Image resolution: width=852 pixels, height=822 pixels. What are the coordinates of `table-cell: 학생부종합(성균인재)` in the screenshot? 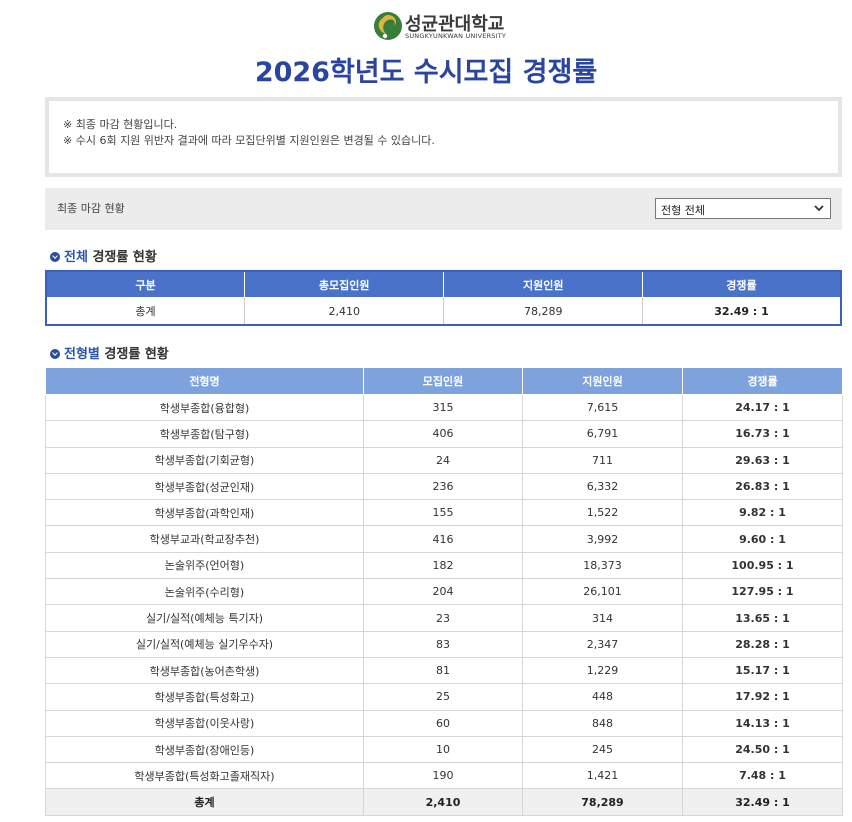 It's located at (204, 486).